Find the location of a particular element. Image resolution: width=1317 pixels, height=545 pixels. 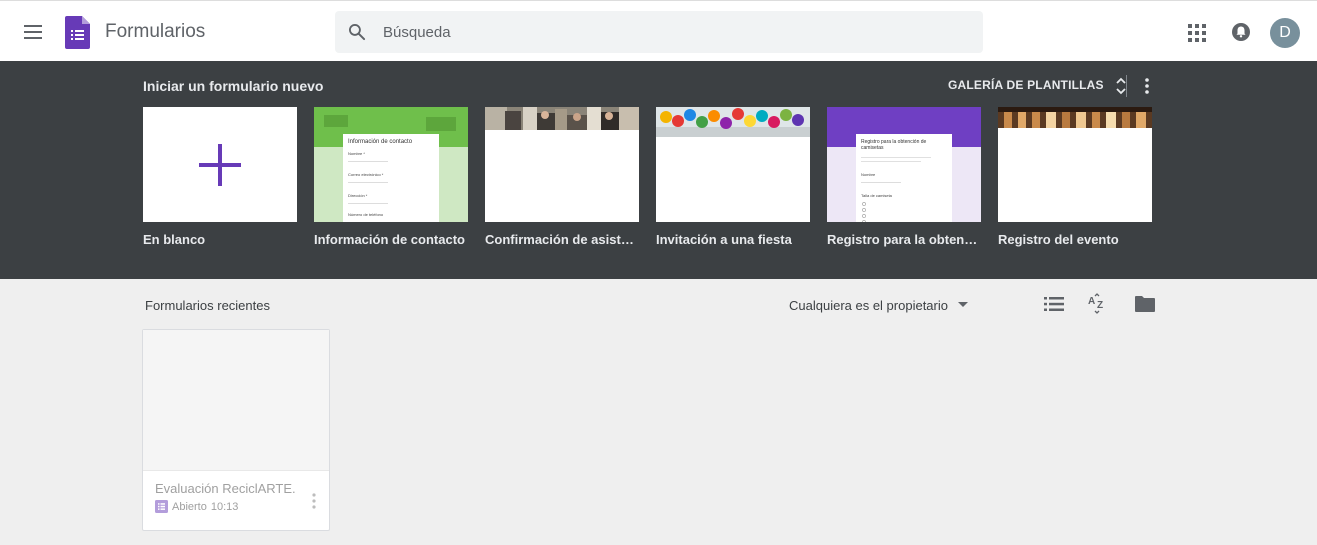

notifications-icon is located at coordinates (1241, 32).